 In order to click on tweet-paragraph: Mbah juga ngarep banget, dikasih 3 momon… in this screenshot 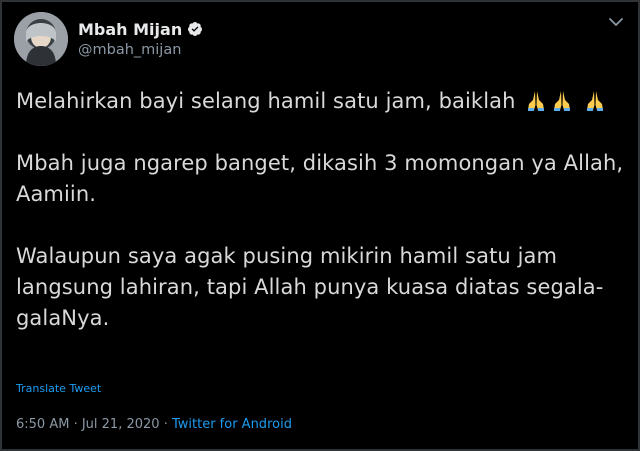, I will do `click(320, 178)`.